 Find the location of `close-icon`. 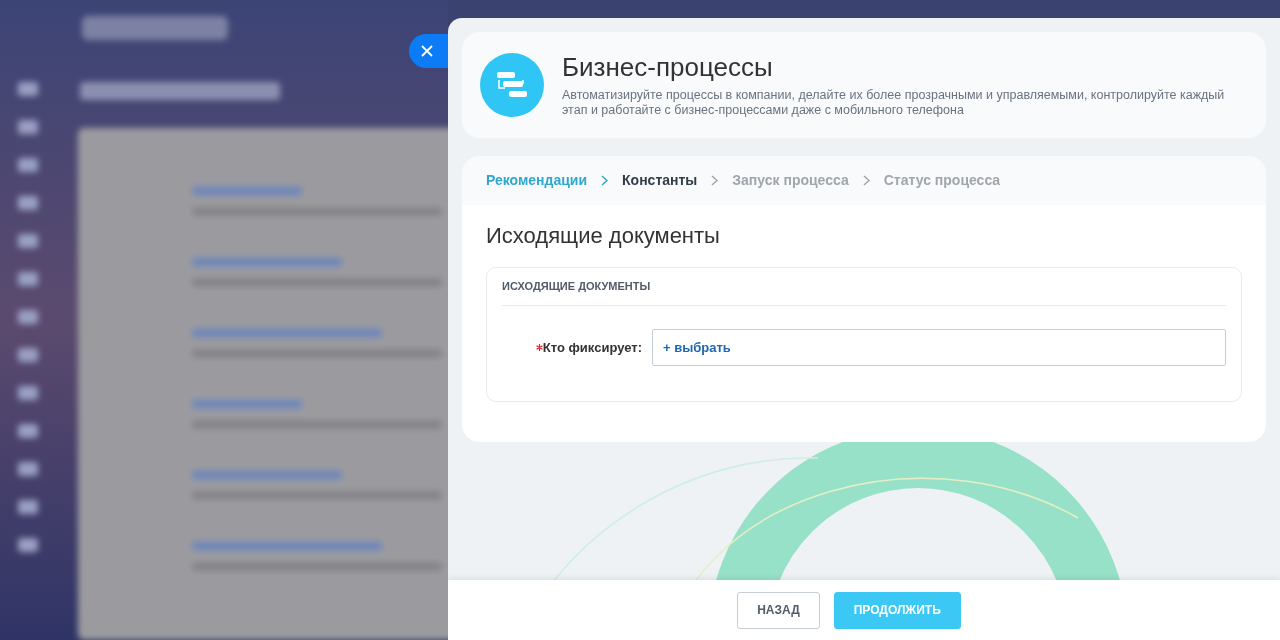

close-icon is located at coordinates (427, 51).